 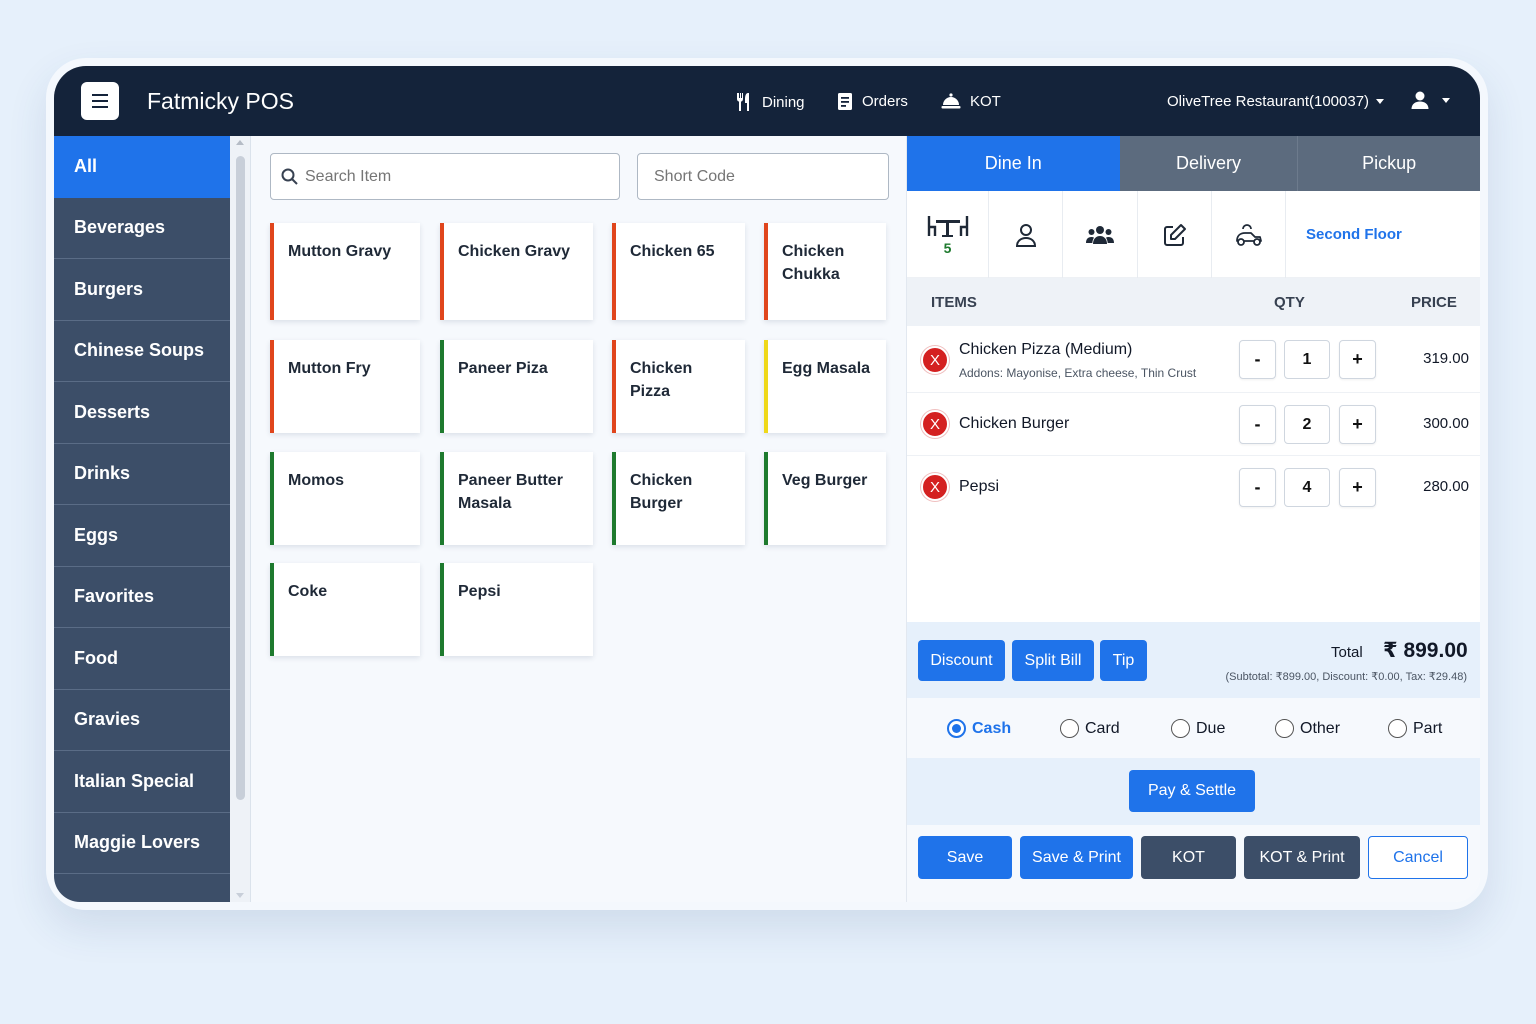 What do you see at coordinates (678, 498) in the screenshot?
I see `menu-item-chicken-burger: Chicken Burger` at bounding box center [678, 498].